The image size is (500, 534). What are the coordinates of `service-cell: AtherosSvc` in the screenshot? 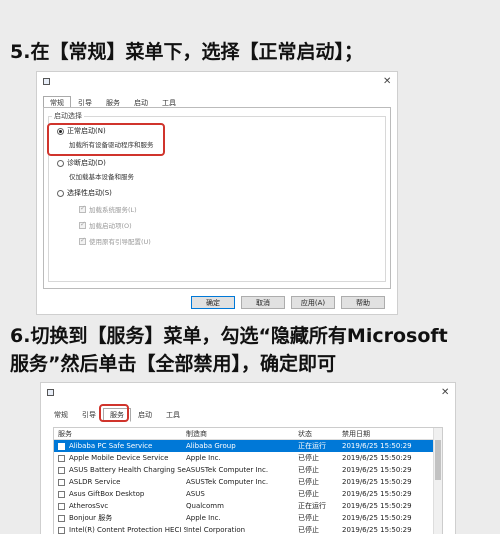 It's located at (120, 506).